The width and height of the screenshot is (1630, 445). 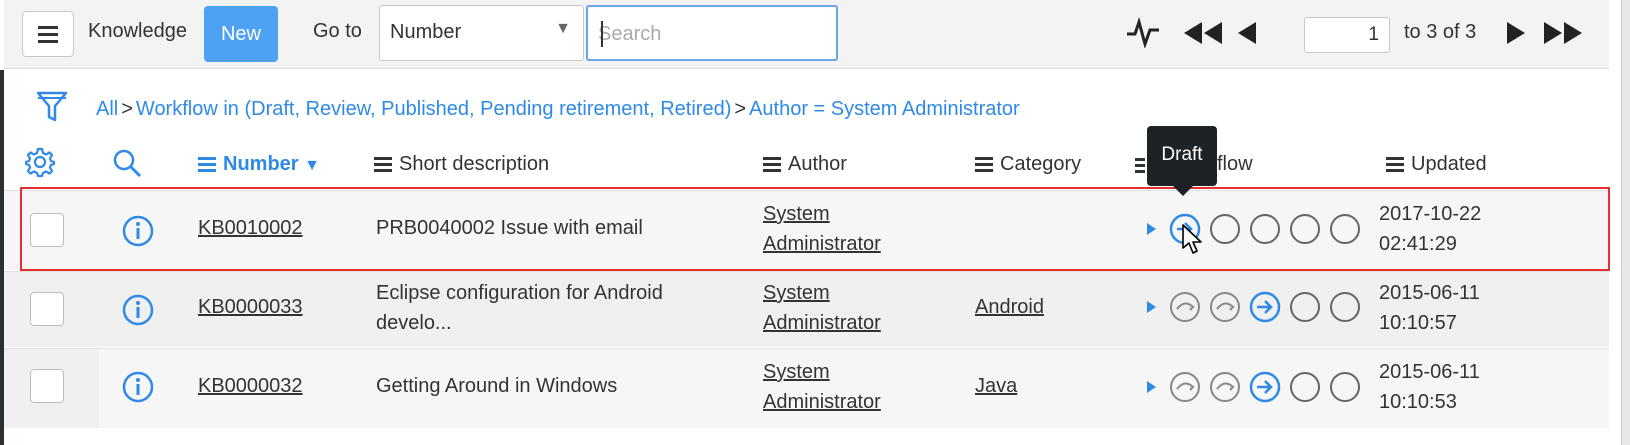 What do you see at coordinates (1418, 402) in the screenshot?
I see `updated-time: 10:10:53` at bounding box center [1418, 402].